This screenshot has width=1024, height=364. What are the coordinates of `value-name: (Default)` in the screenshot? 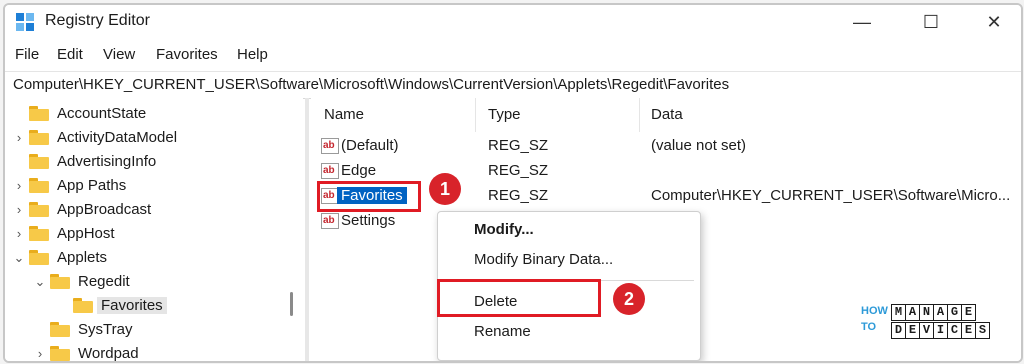 It's located at (370, 145).